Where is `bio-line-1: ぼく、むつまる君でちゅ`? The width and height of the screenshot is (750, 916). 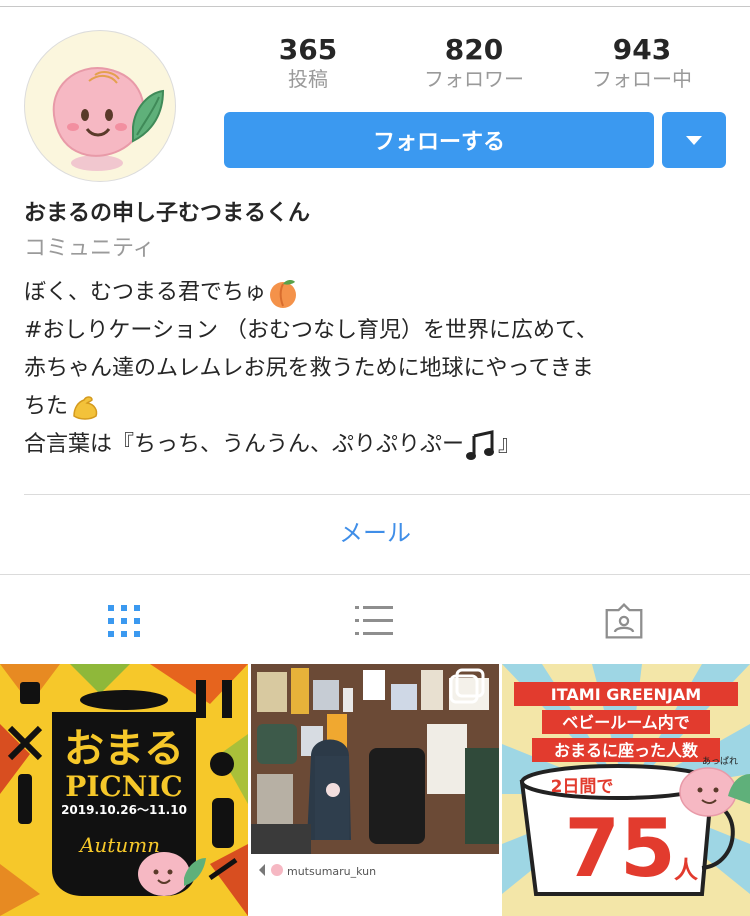
bio-line-1: ぼく、むつまる君でちゅ is located at coordinates (379, 293).